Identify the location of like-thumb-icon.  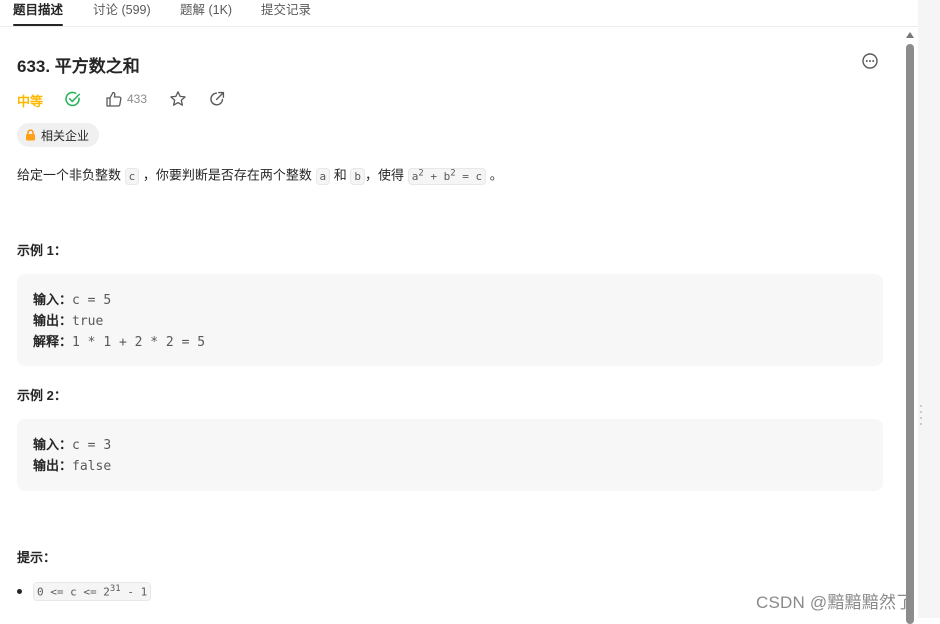
(114, 101).